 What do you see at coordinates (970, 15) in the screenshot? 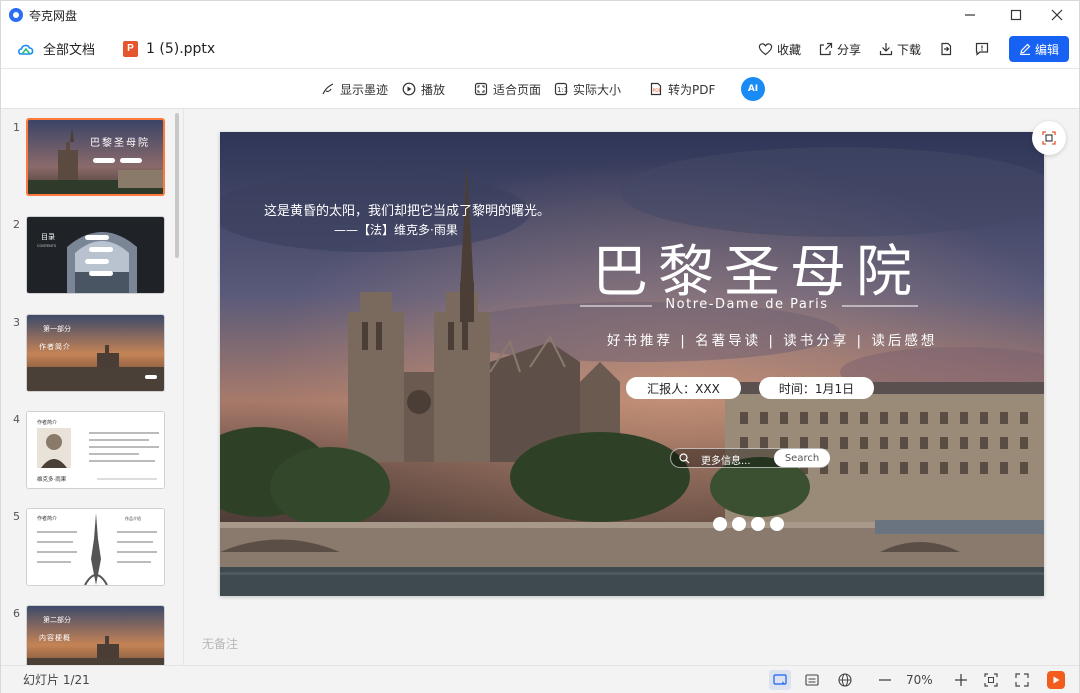
I see `minimize-button` at bounding box center [970, 15].